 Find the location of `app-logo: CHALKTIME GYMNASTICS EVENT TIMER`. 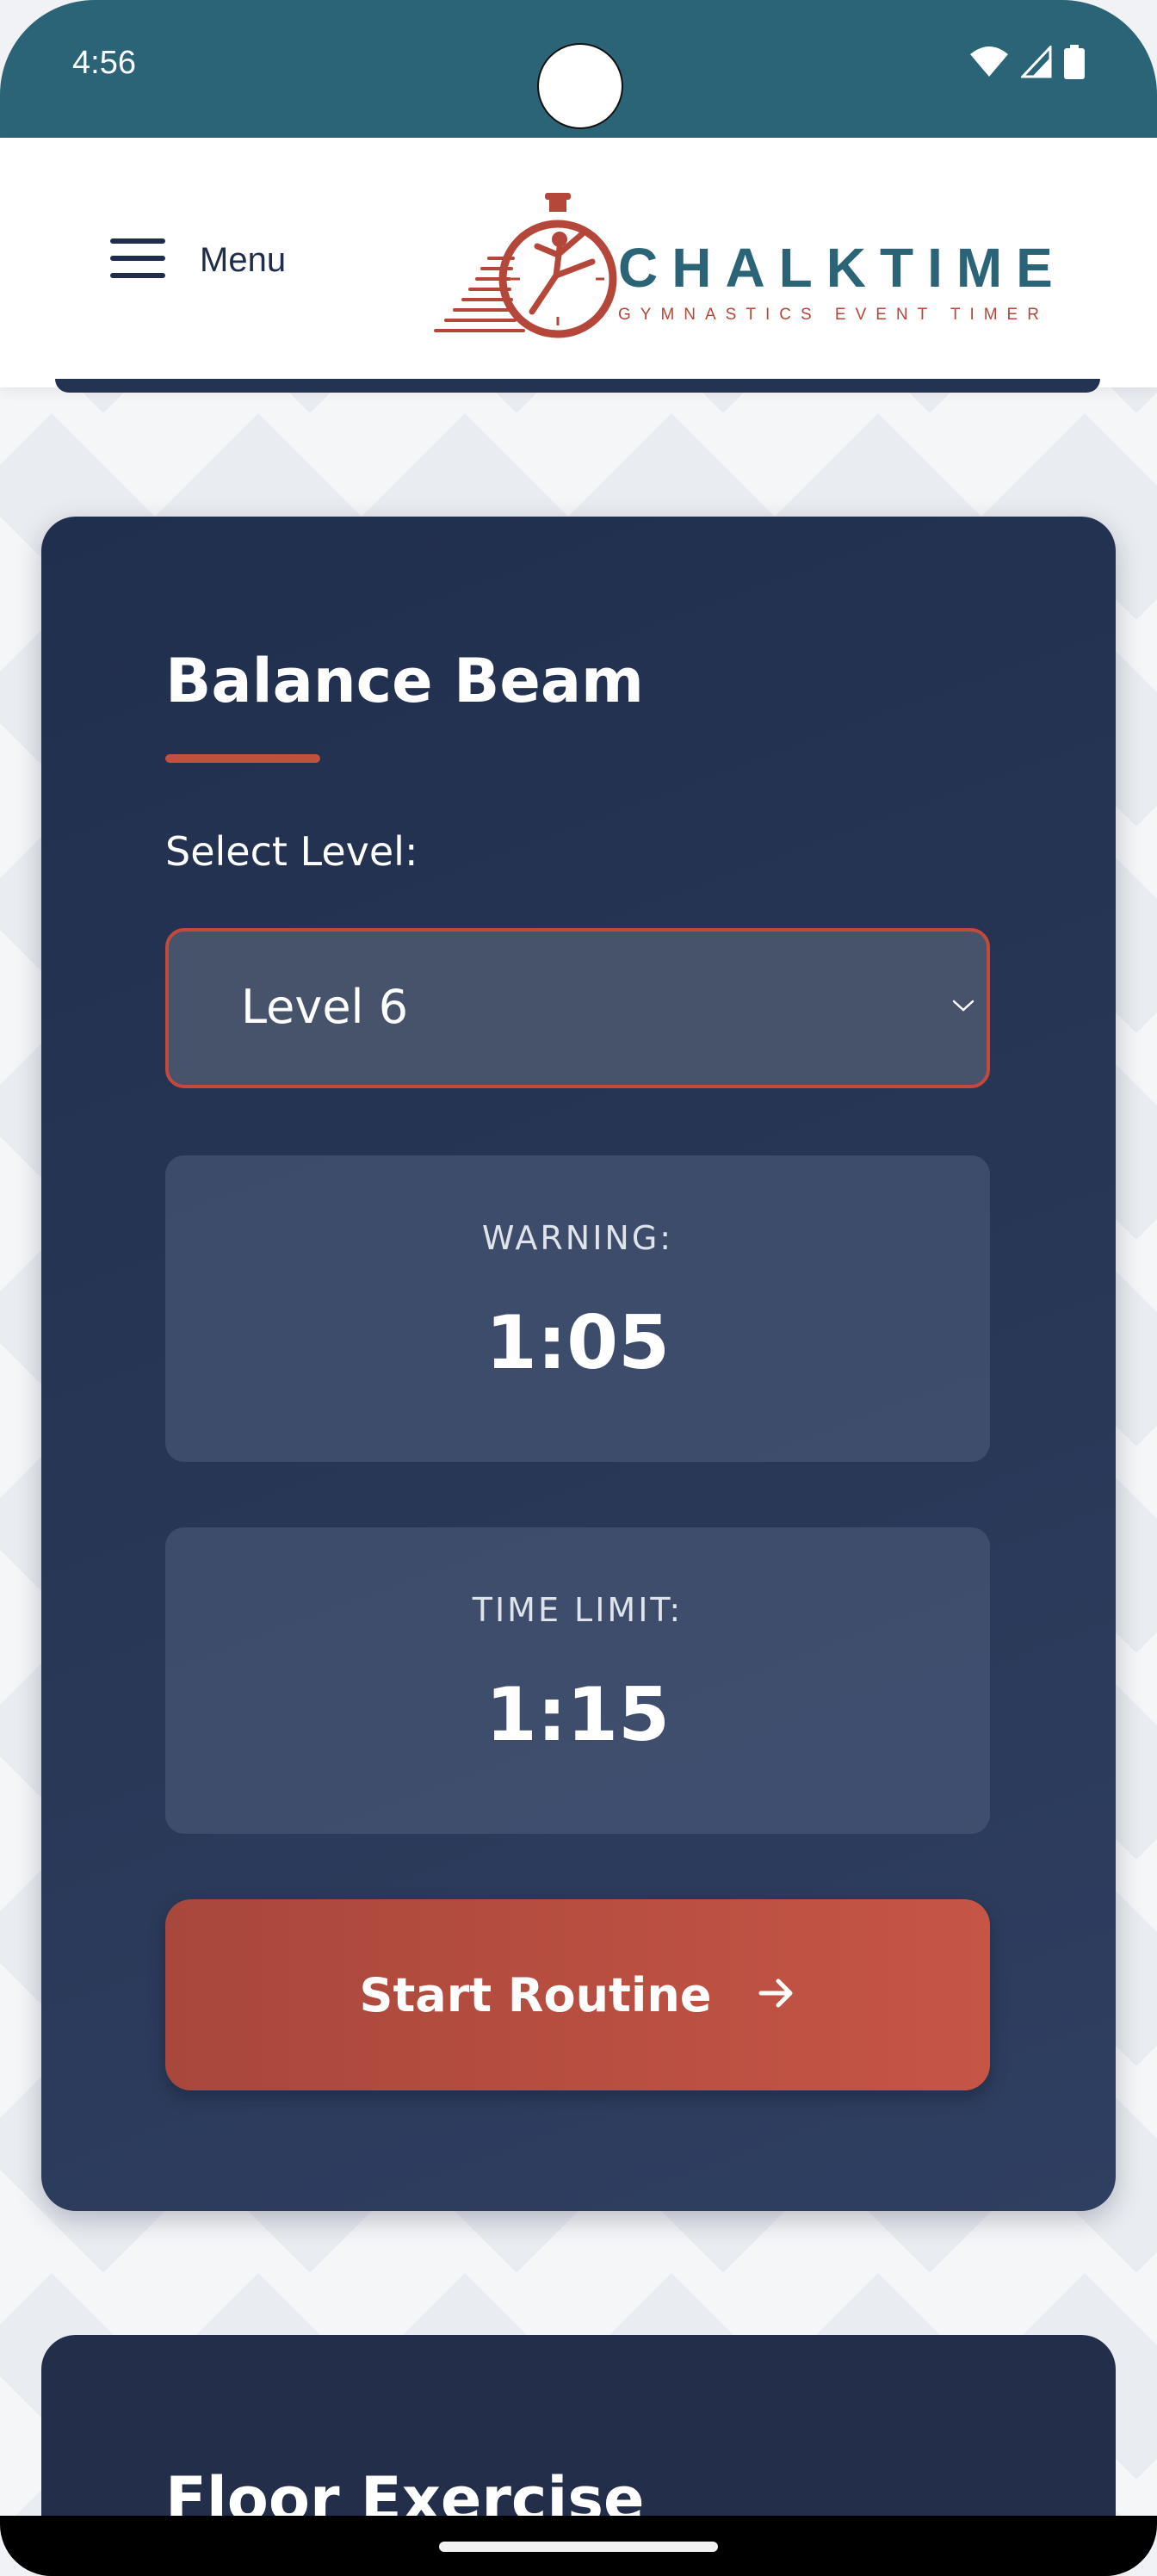

app-logo: CHALKTIME GYMNASTICS EVENT TIMER is located at coordinates (741, 264).